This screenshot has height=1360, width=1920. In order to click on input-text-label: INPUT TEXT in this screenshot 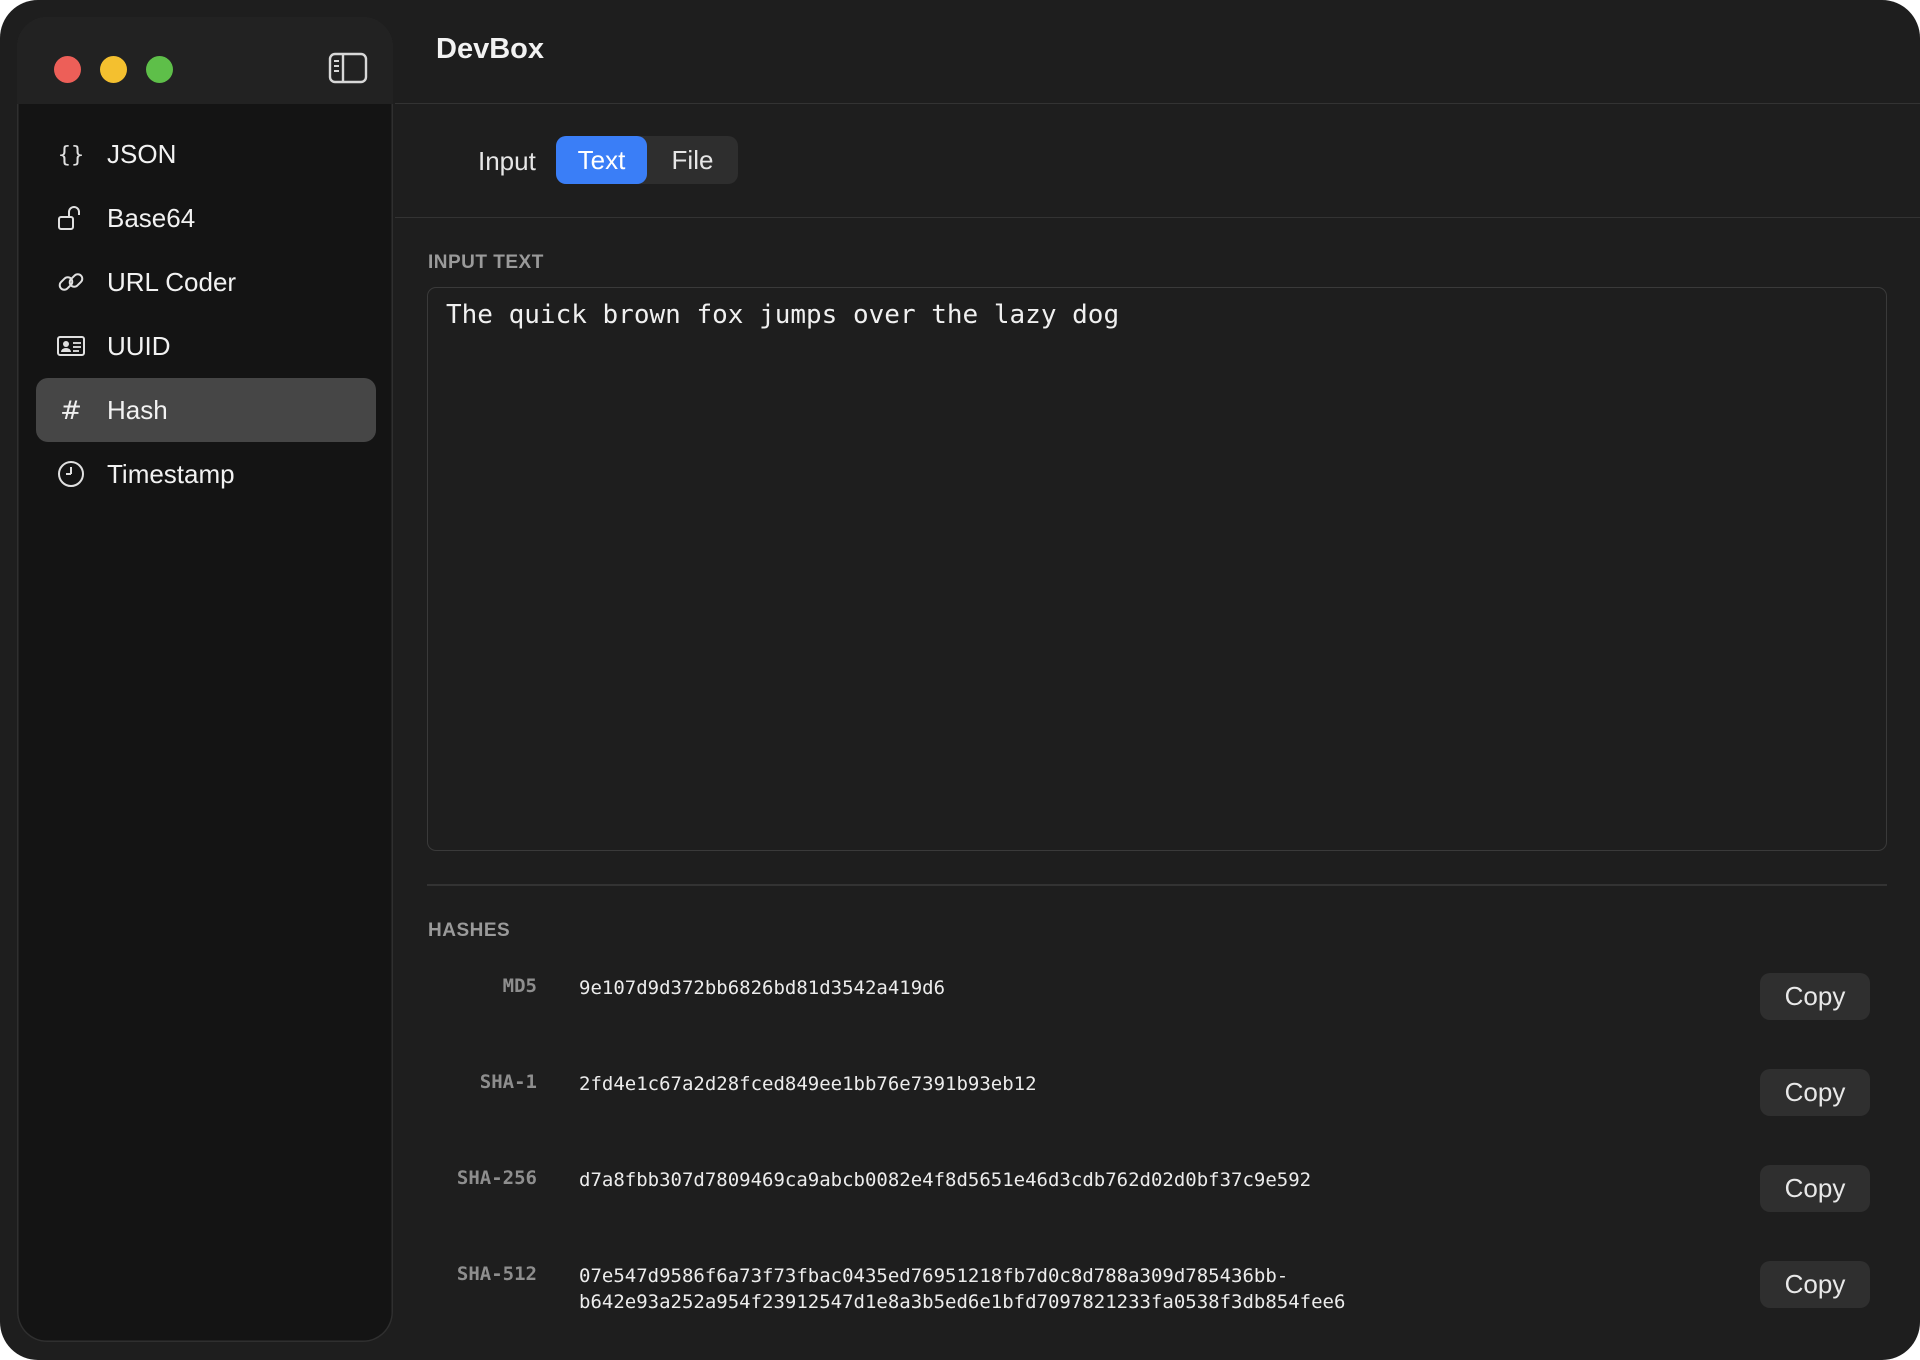, I will do `click(486, 262)`.